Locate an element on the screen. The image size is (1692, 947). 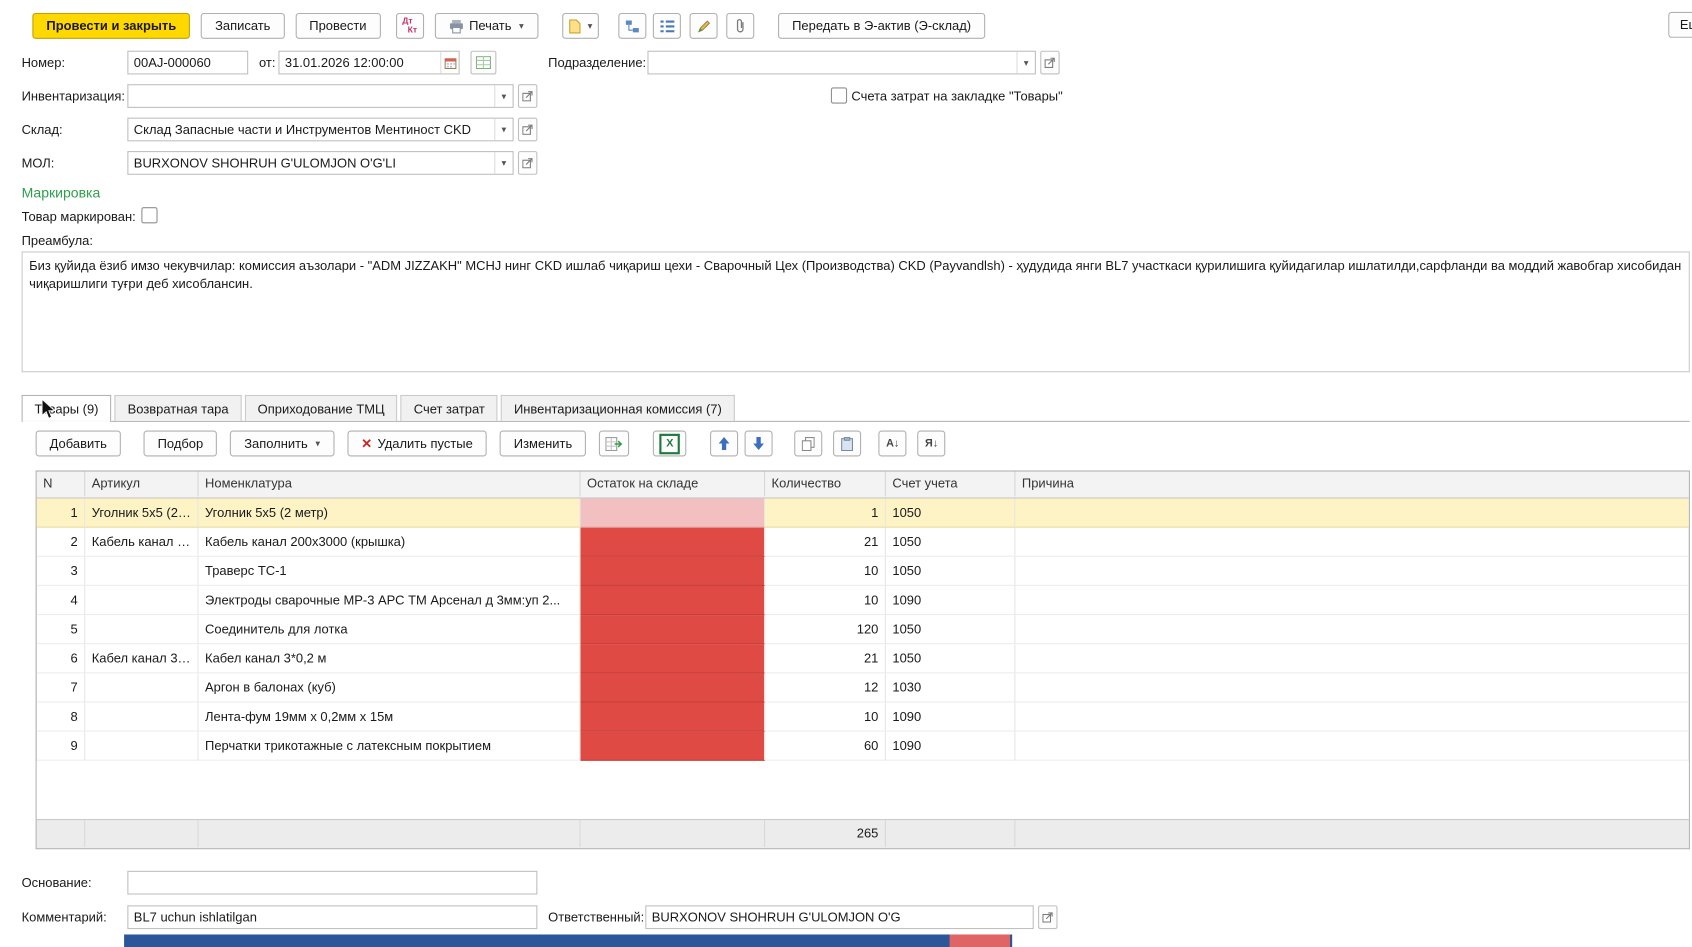
cell-item: Кабель канал 200х3000 (крышка) is located at coordinates (389, 542).